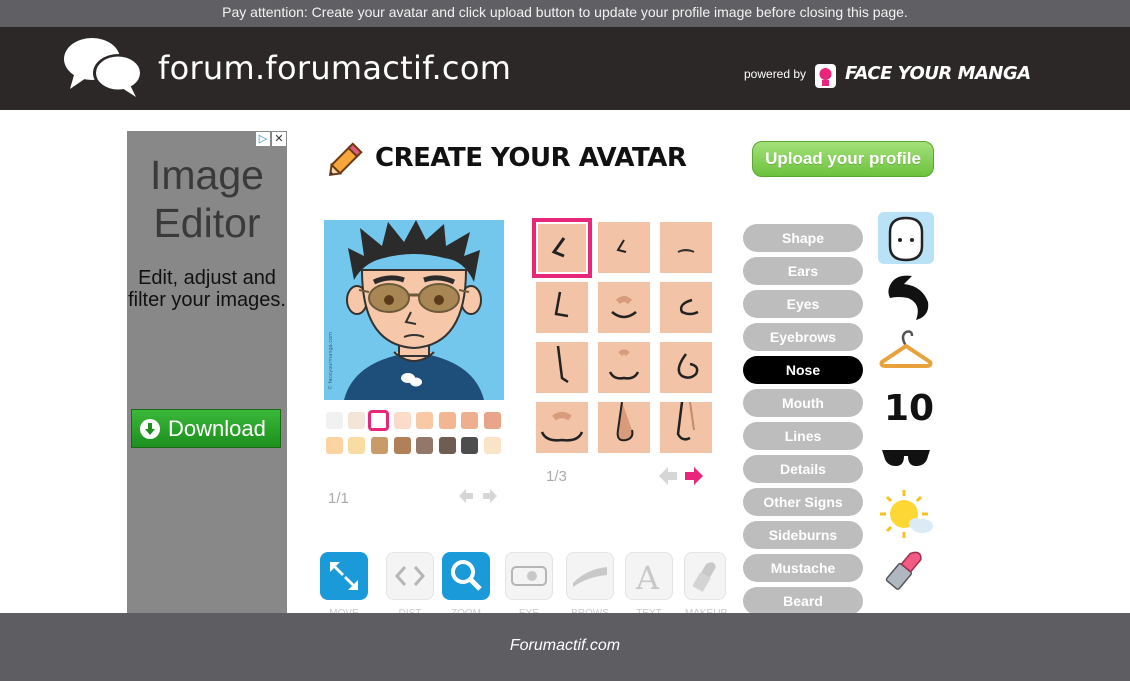  I want to click on avatar-preview: © faceyourmanga.com, so click(414, 310).